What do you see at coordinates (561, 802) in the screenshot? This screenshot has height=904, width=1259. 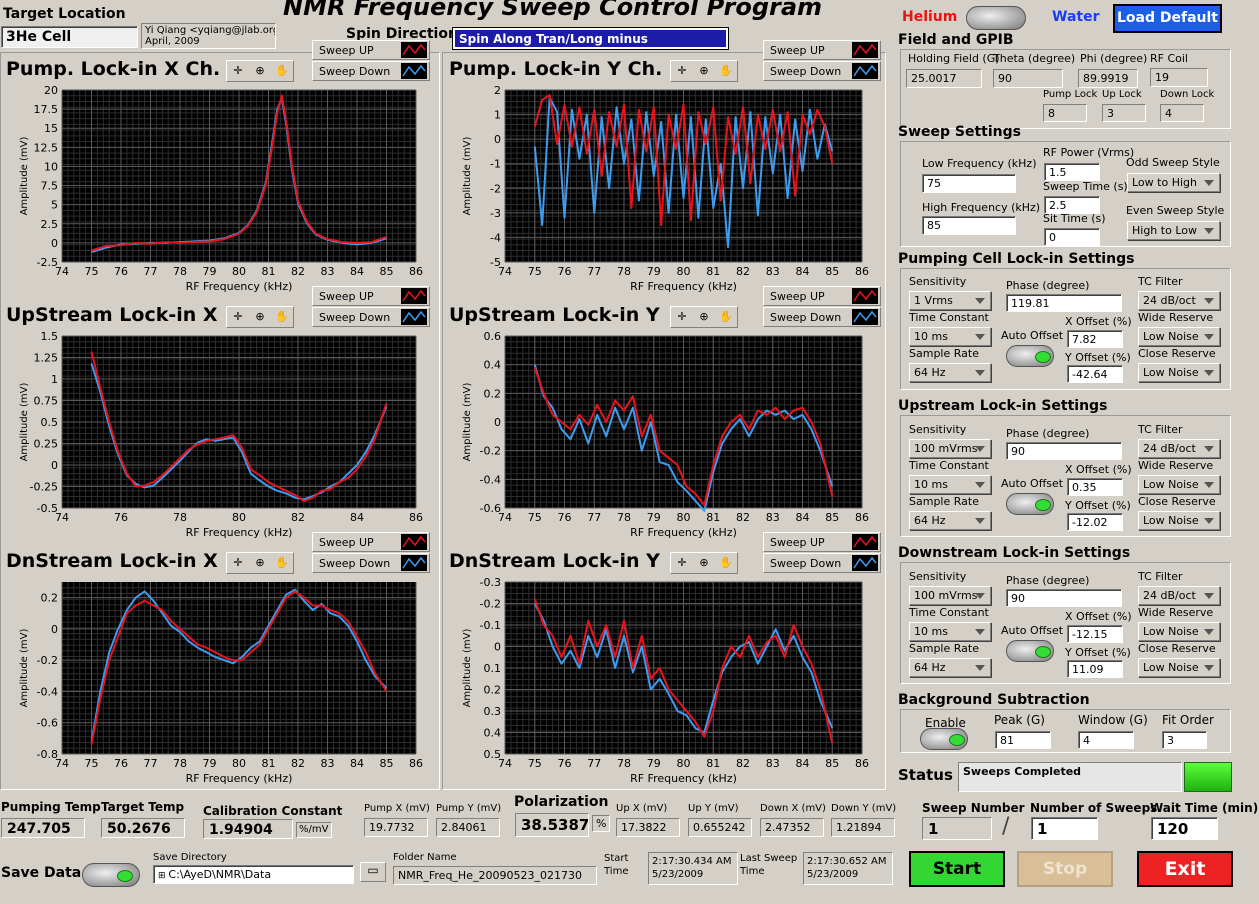 I see `polarization-label: Polarization` at bounding box center [561, 802].